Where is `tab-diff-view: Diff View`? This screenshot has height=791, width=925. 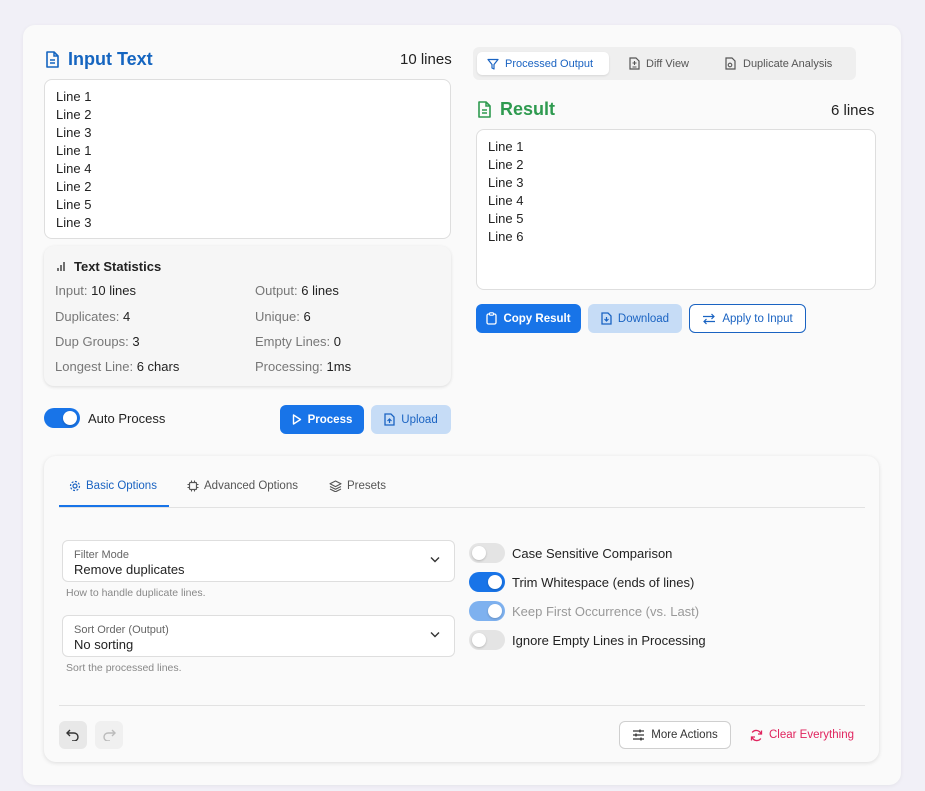
tab-diff-view: Diff View is located at coordinates (659, 63).